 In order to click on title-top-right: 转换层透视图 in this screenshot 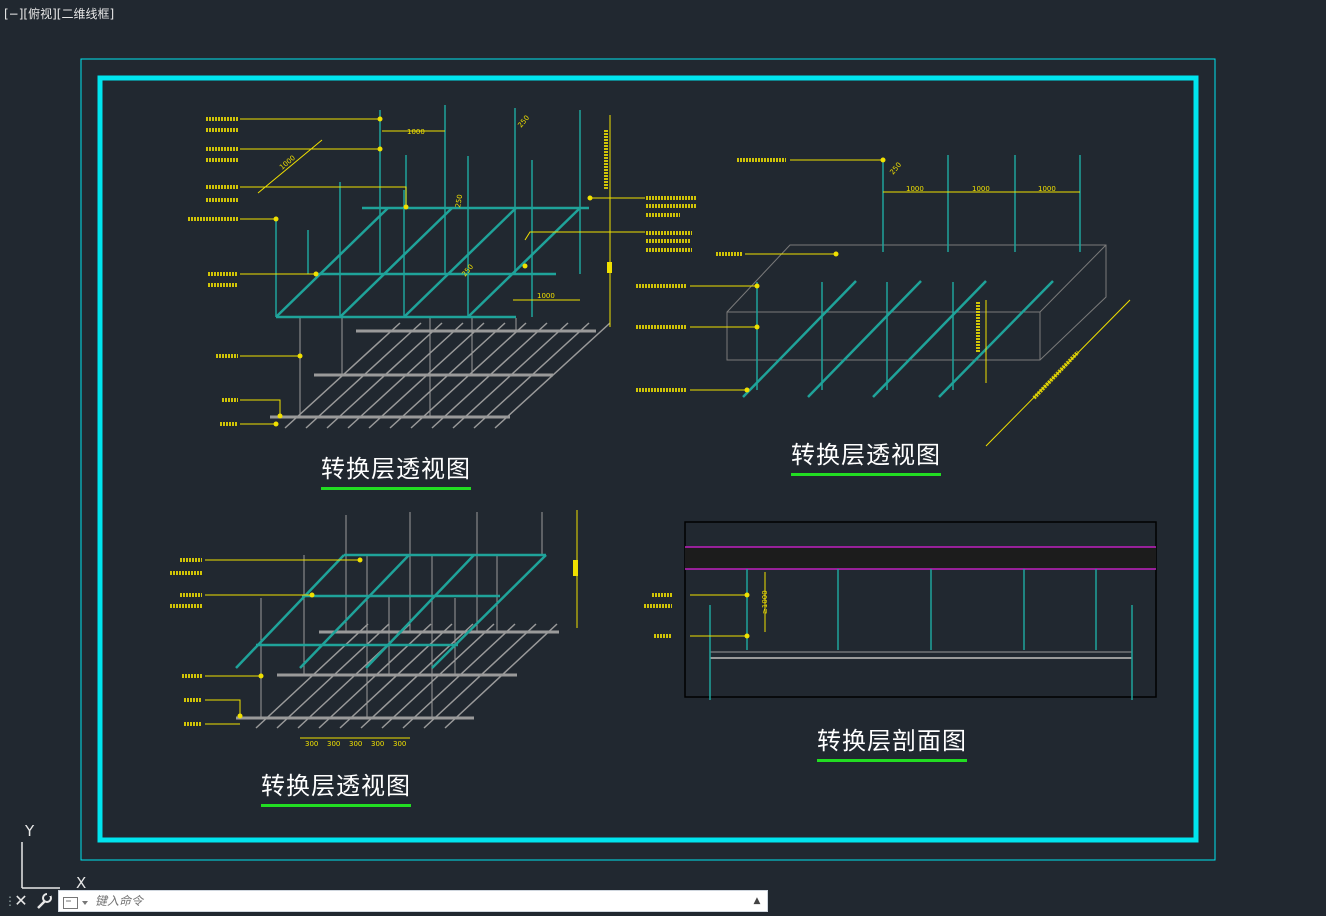, I will do `click(866, 455)`.